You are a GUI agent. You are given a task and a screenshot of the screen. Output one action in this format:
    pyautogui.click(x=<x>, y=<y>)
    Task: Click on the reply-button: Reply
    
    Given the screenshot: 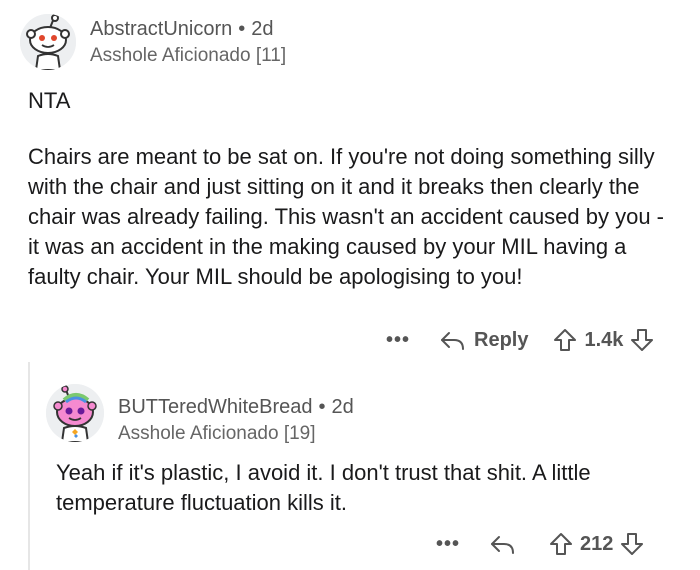 What is the action you would take?
    pyautogui.click(x=484, y=340)
    